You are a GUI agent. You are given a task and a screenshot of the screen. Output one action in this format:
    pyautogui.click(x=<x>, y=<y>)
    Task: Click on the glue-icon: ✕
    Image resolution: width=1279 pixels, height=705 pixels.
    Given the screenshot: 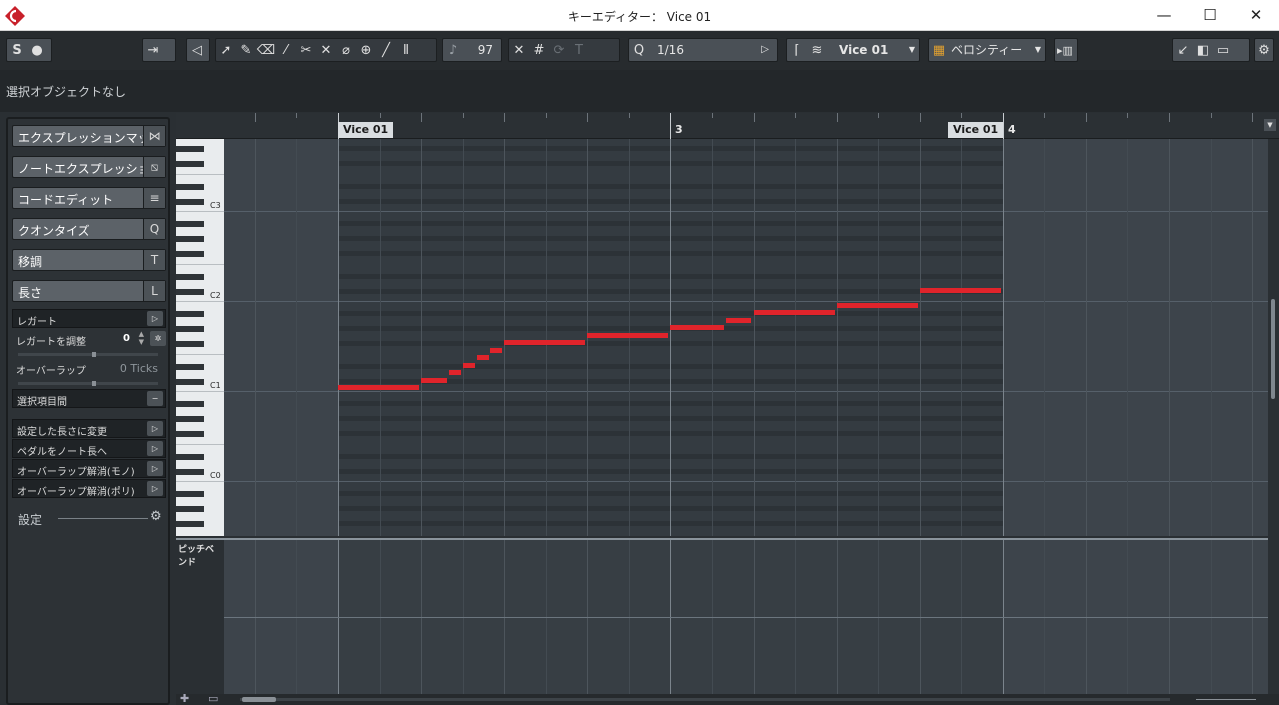 What is the action you would take?
    pyautogui.click(x=326, y=51)
    